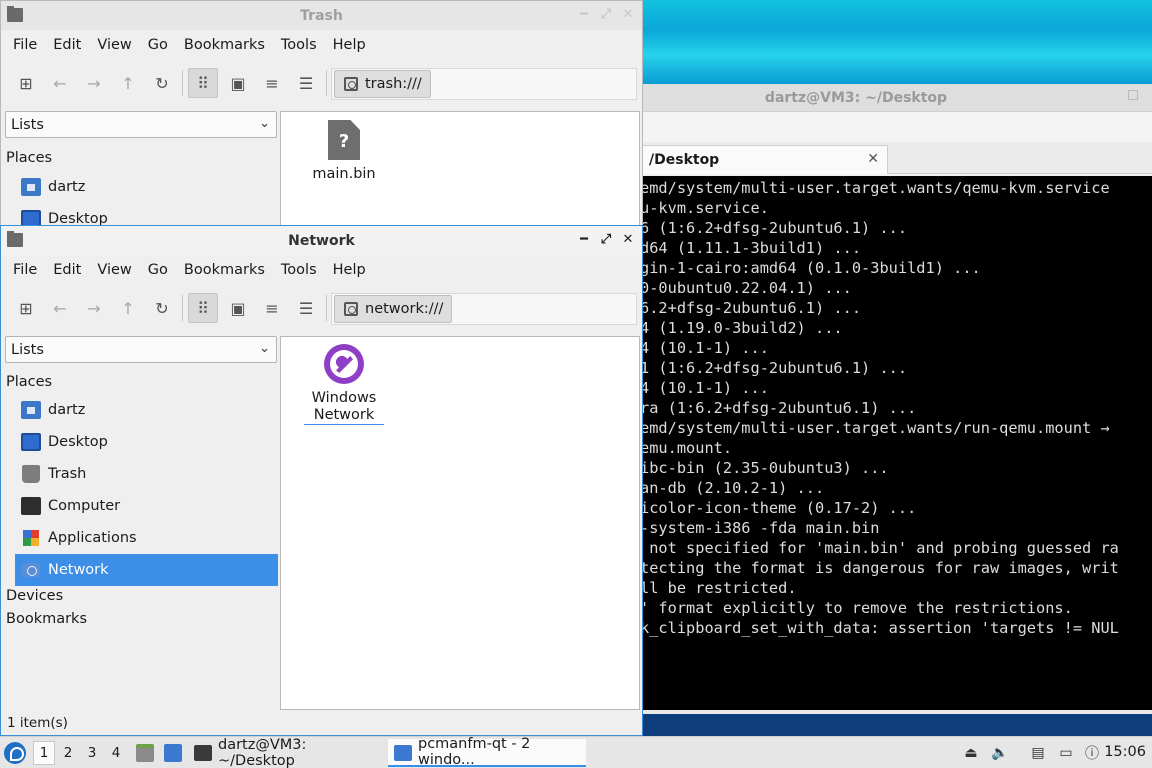 This screenshot has width=1152, height=768. Describe the element at coordinates (15, 239) in the screenshot. I see `folder-icon` at that location.